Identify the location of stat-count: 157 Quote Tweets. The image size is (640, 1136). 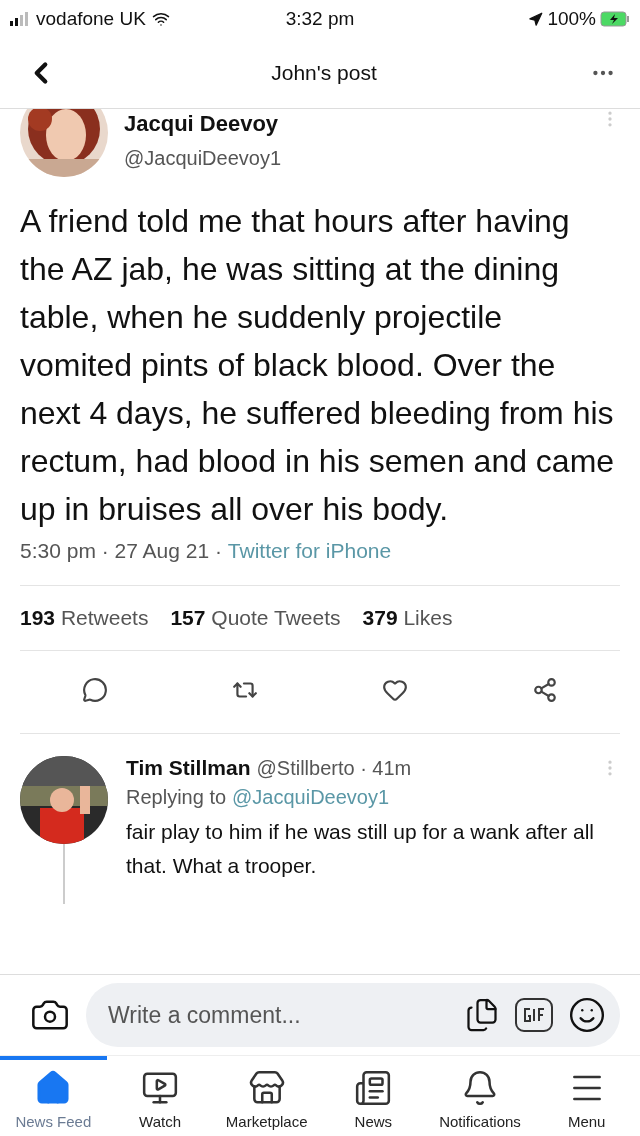
(255, 618).